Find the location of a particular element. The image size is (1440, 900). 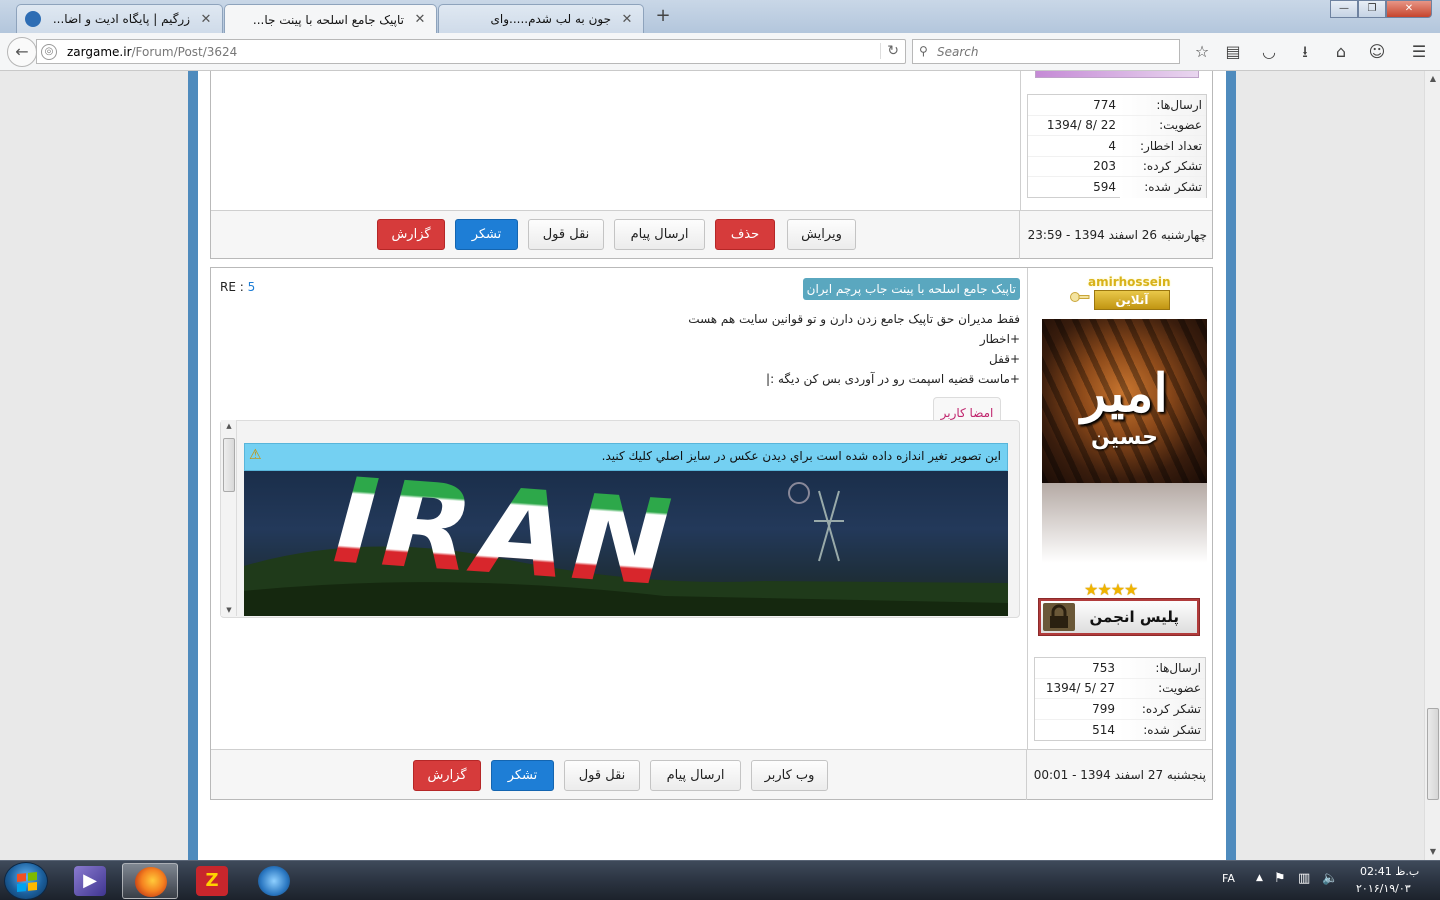

maximize-button: ❐ is located at coordinates (1372, 9).